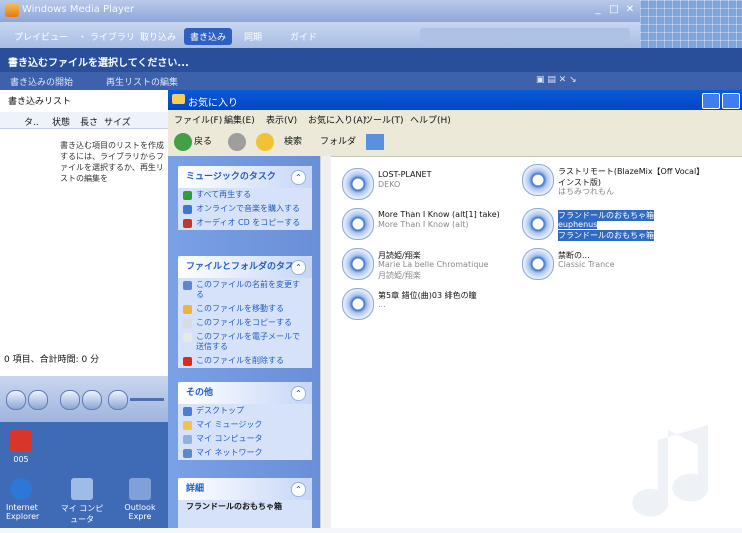 This screenshot has height=533, width=742. What do you see at coordinates (61, 121) in the screenshot?
I see `column-status: 状態` at bounding box center [61, 121].